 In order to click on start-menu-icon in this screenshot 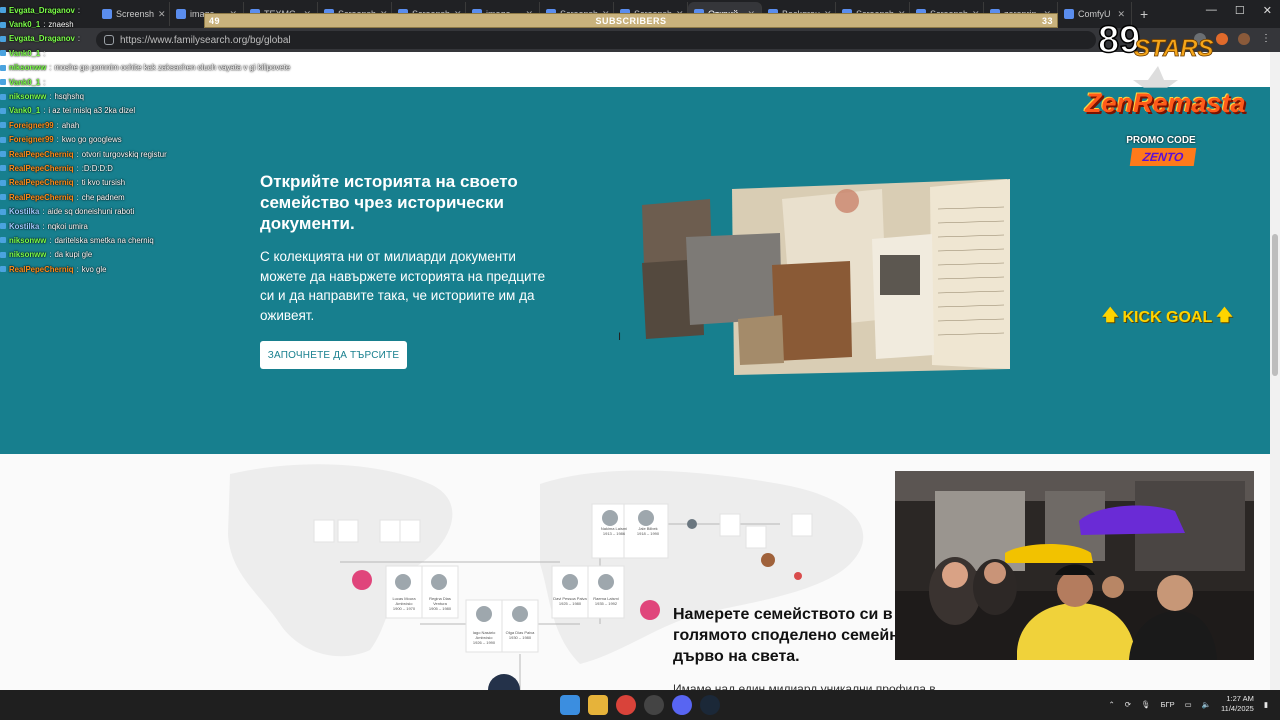, I will do `click(570, 705)`.